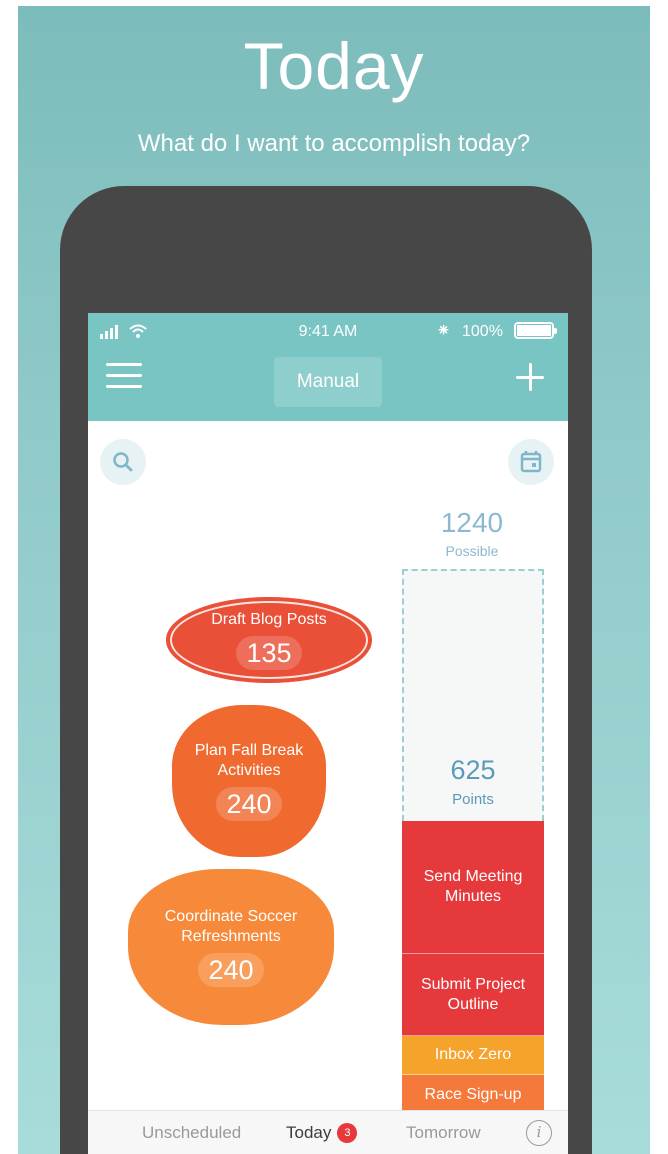 Image resolution: width=668 pixels, height=1154 pixels. Describe the element at coordinates (473, 770) in the screenshot. I see `earned-points-value: 625` at that location.